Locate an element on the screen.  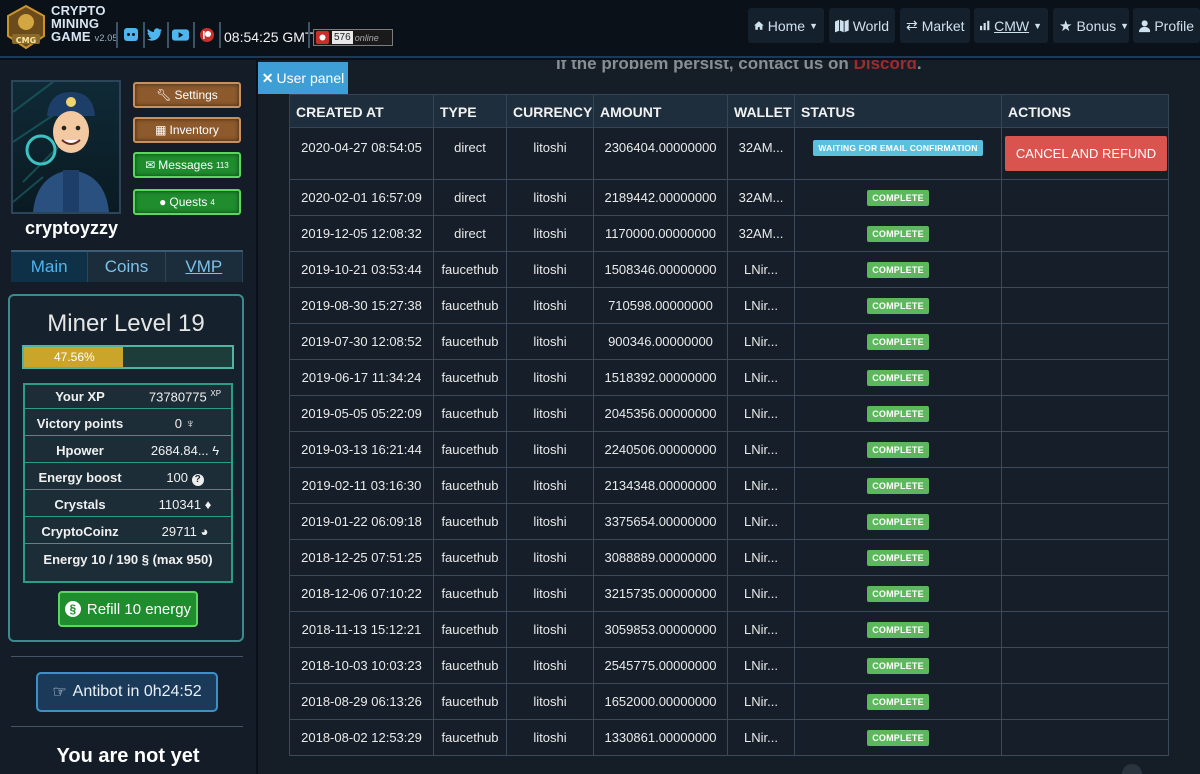
cell-text: 2019-02-11 03:16:30 is located at coordinates (361, 485).